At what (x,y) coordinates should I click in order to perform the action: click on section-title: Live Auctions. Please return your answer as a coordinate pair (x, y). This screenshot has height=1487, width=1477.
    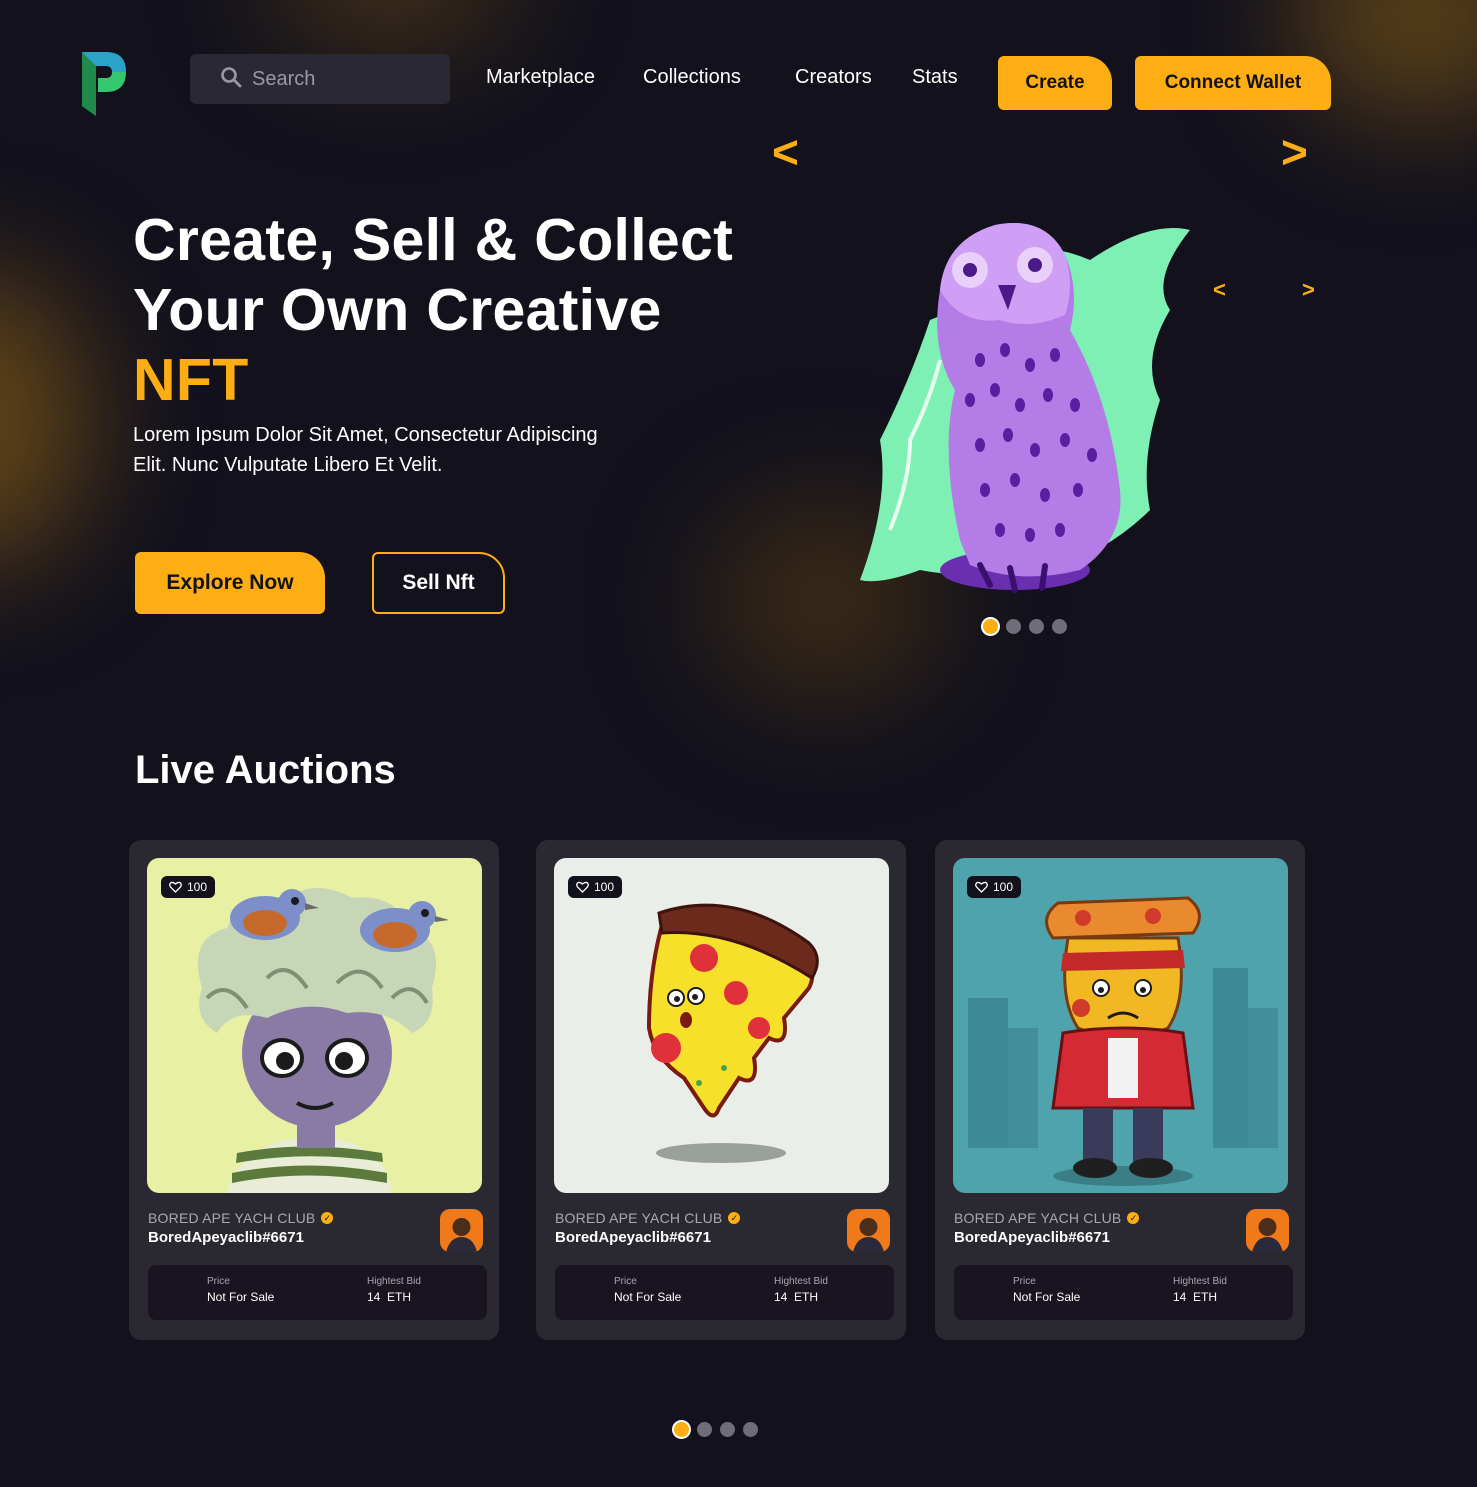
    Looking at the image, I should click on (265, 770).